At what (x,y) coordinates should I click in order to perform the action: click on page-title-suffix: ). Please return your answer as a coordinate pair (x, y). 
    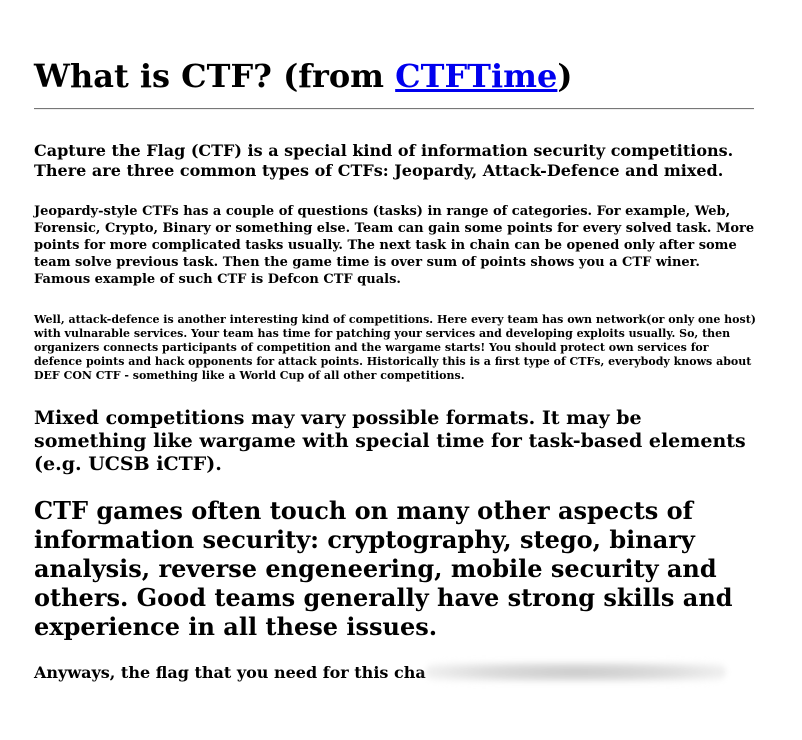
    Looking at the image, I should click on (565, 76).